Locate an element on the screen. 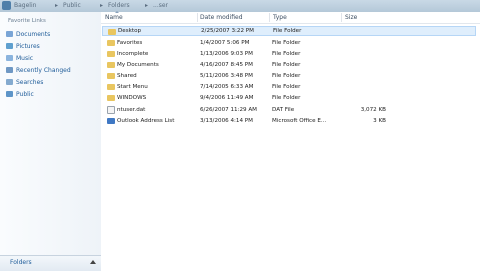 This screenshot has width=480, height=271. outlook-icon is located at coordinates (111, 121).